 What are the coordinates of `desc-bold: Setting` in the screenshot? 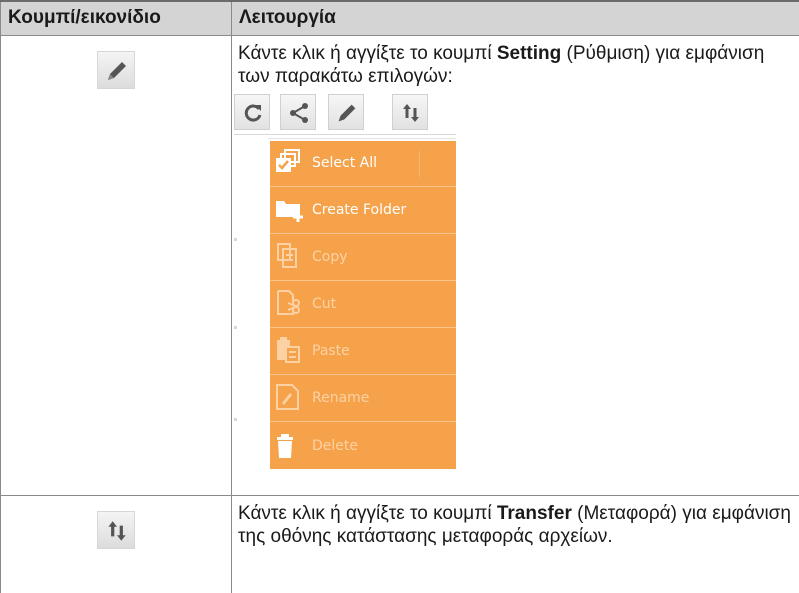 It's located at (529, 53).